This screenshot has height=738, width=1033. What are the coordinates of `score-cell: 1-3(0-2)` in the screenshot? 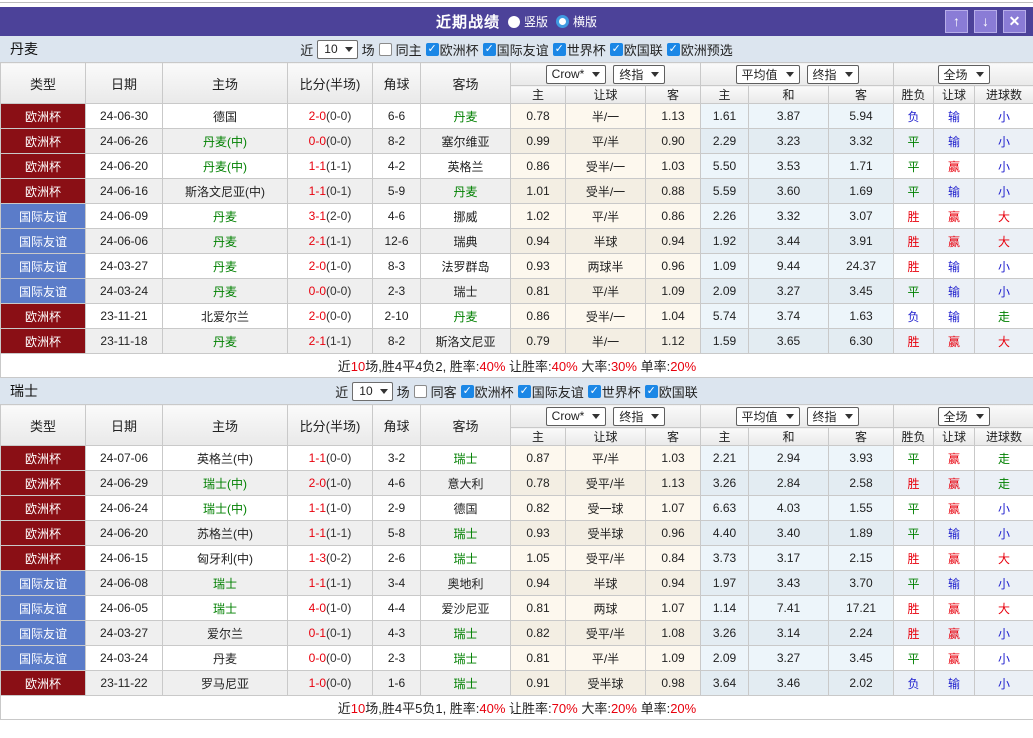 It's located at (330, 558).